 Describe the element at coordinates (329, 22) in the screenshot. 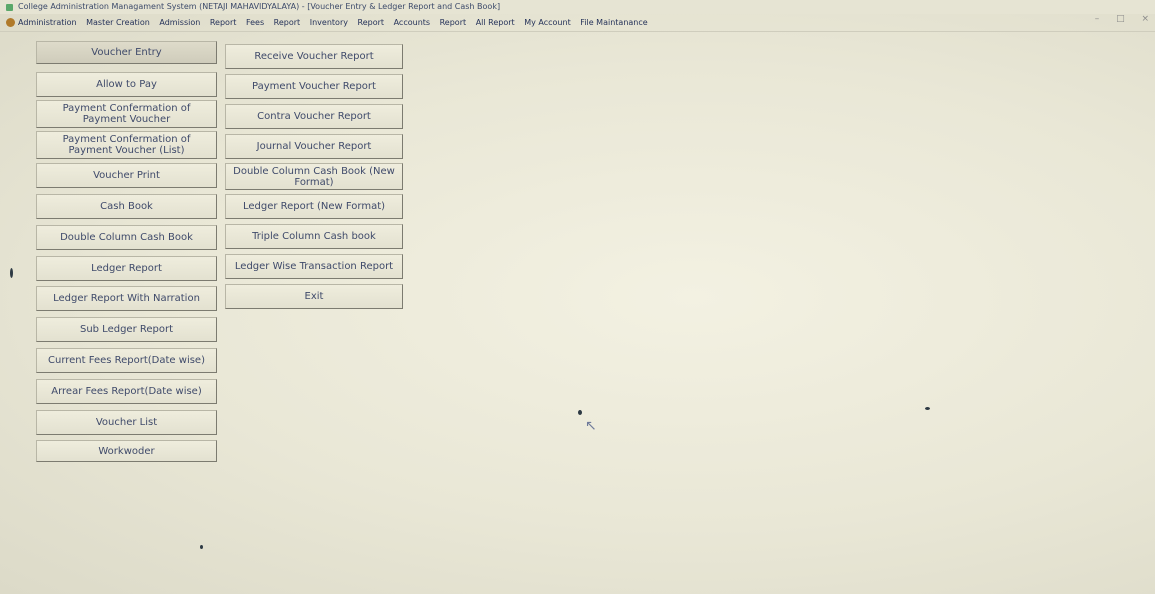

I see `menu-inventory: Inventory` at that location.